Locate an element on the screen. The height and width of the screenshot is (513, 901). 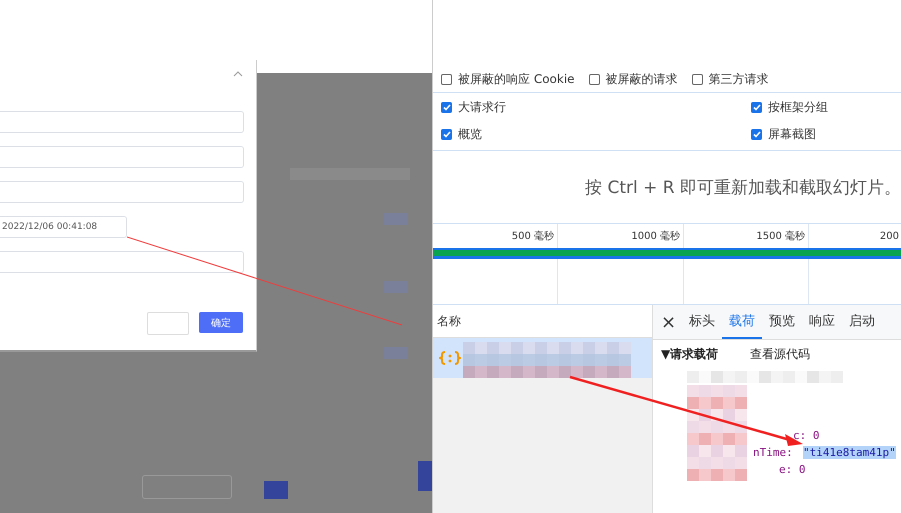
view-source-link: 查看源代码 is located at coordinates (780, 354).